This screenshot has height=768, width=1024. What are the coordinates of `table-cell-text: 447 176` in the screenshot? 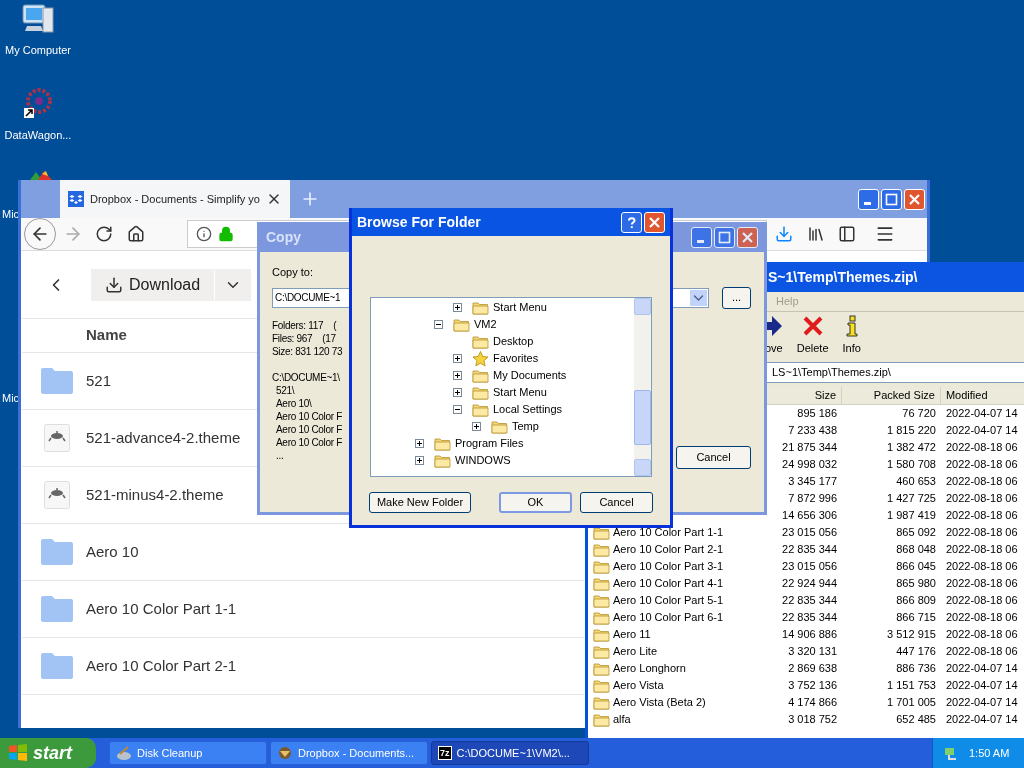 It's located at (916, 652).